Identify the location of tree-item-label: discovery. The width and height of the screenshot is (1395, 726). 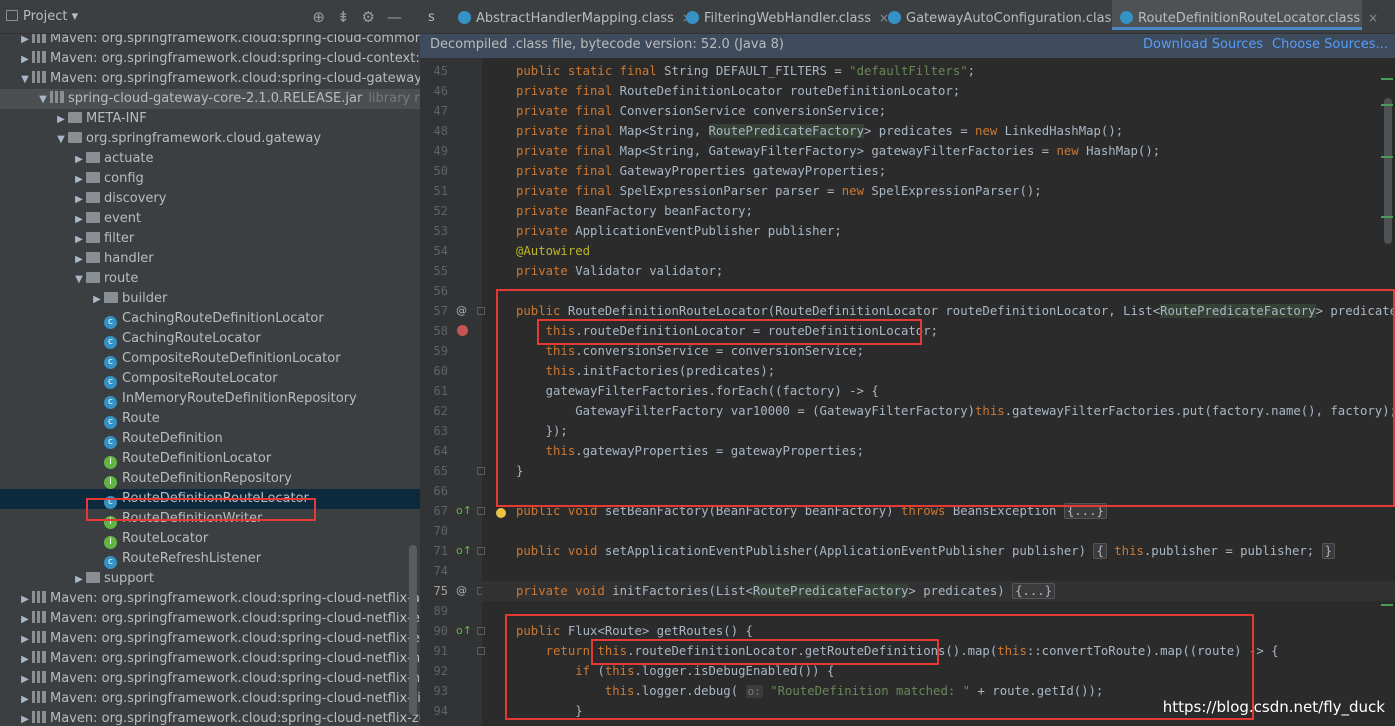
(135, 198).